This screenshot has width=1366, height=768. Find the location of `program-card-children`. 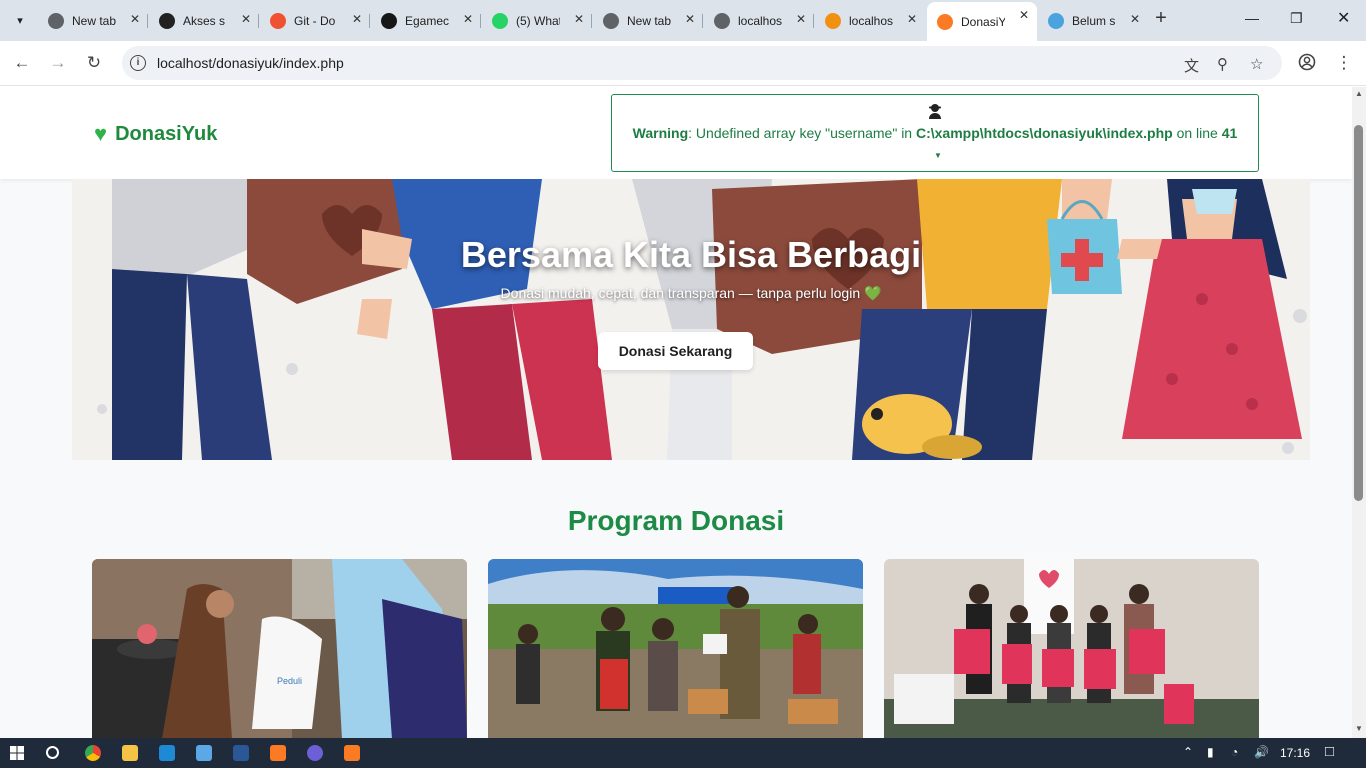

program-card-children is located at coordinates (1071, 648).